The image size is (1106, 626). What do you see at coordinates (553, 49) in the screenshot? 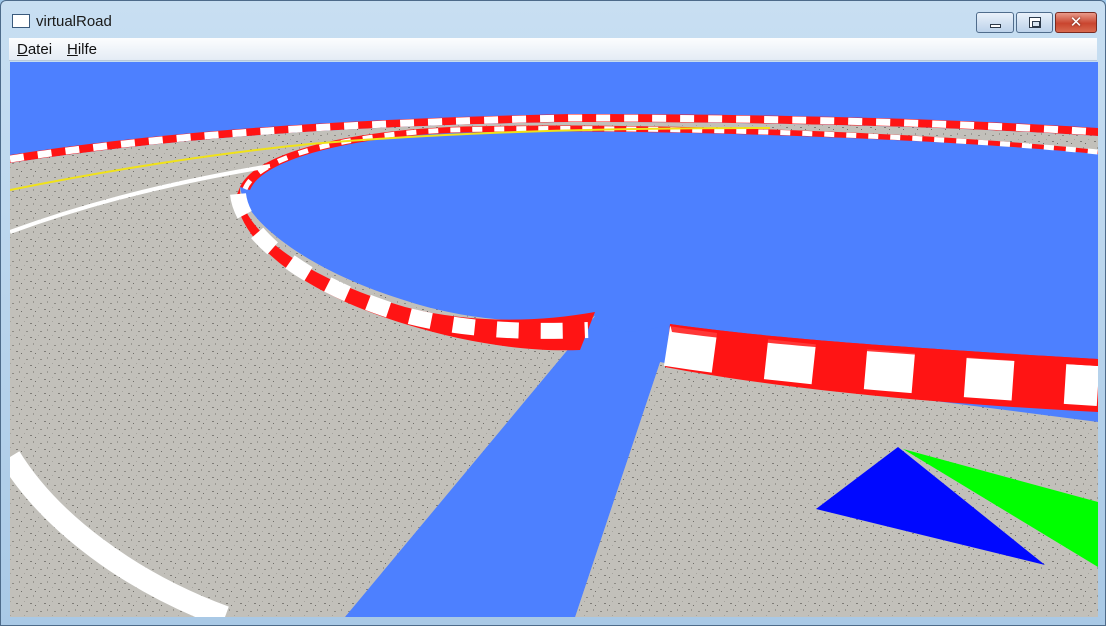
I see `menu-bar: Datei Hilfe` at bounding box center [553, 49].